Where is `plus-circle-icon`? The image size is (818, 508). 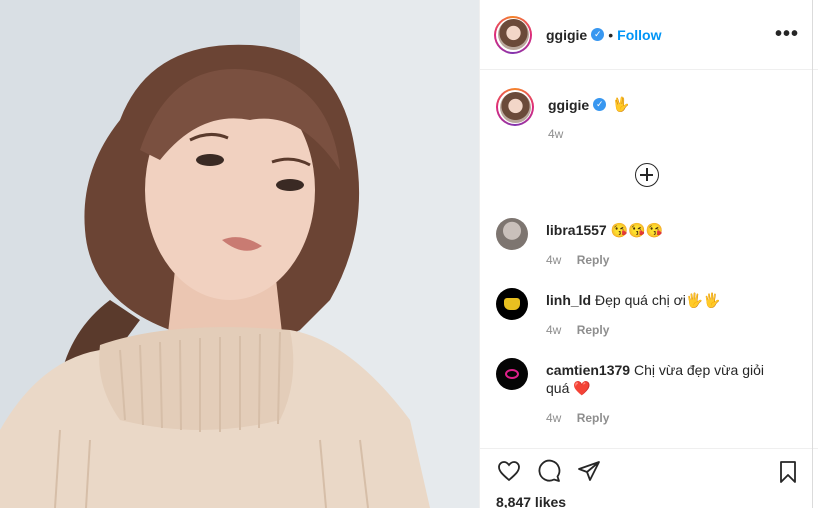
plus-circle-icon is located at coordinates (647, 175).